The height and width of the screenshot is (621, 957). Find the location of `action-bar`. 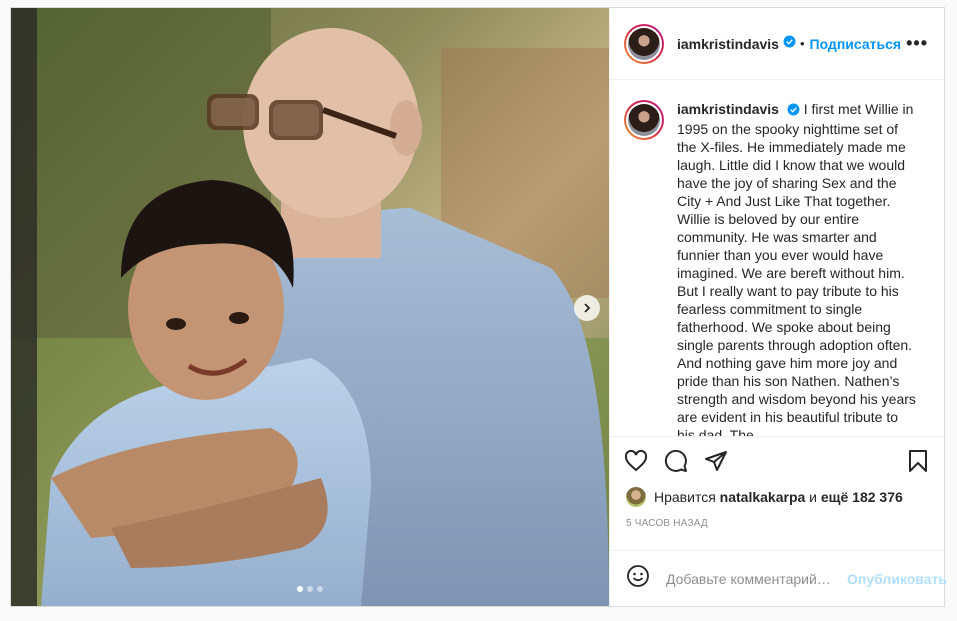

action-bar is located at coordinates (777, 460).